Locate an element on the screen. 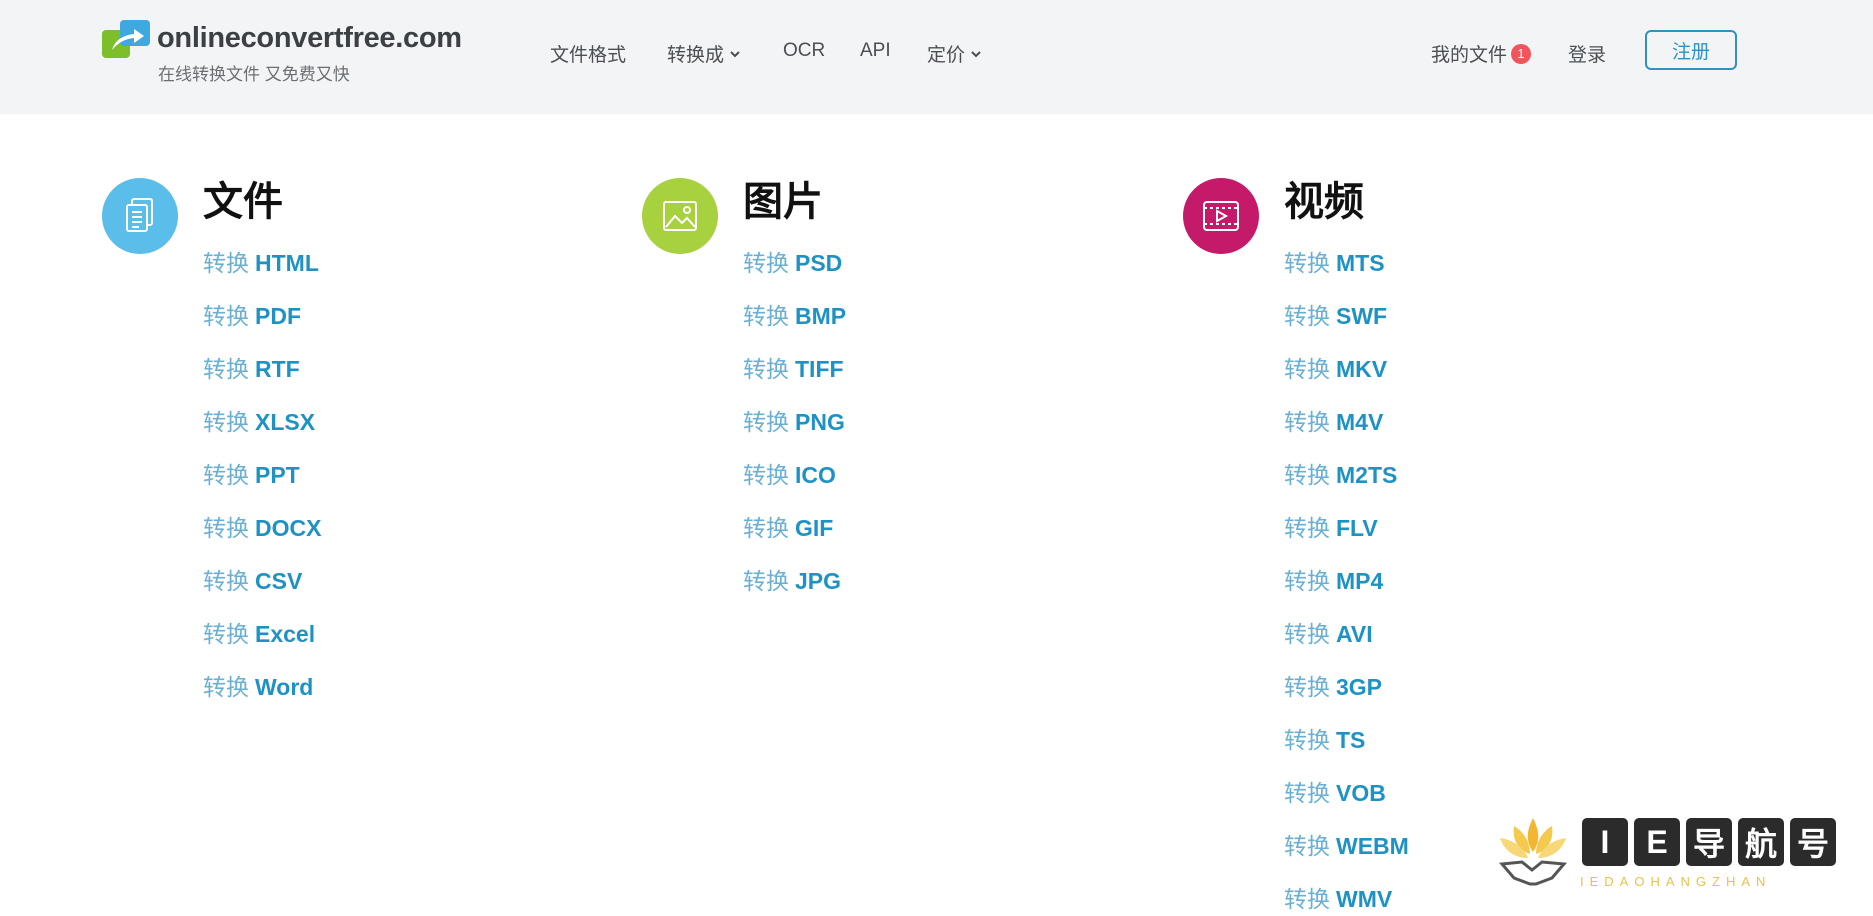  format-name: RTF is located at coordinates (277, 369).